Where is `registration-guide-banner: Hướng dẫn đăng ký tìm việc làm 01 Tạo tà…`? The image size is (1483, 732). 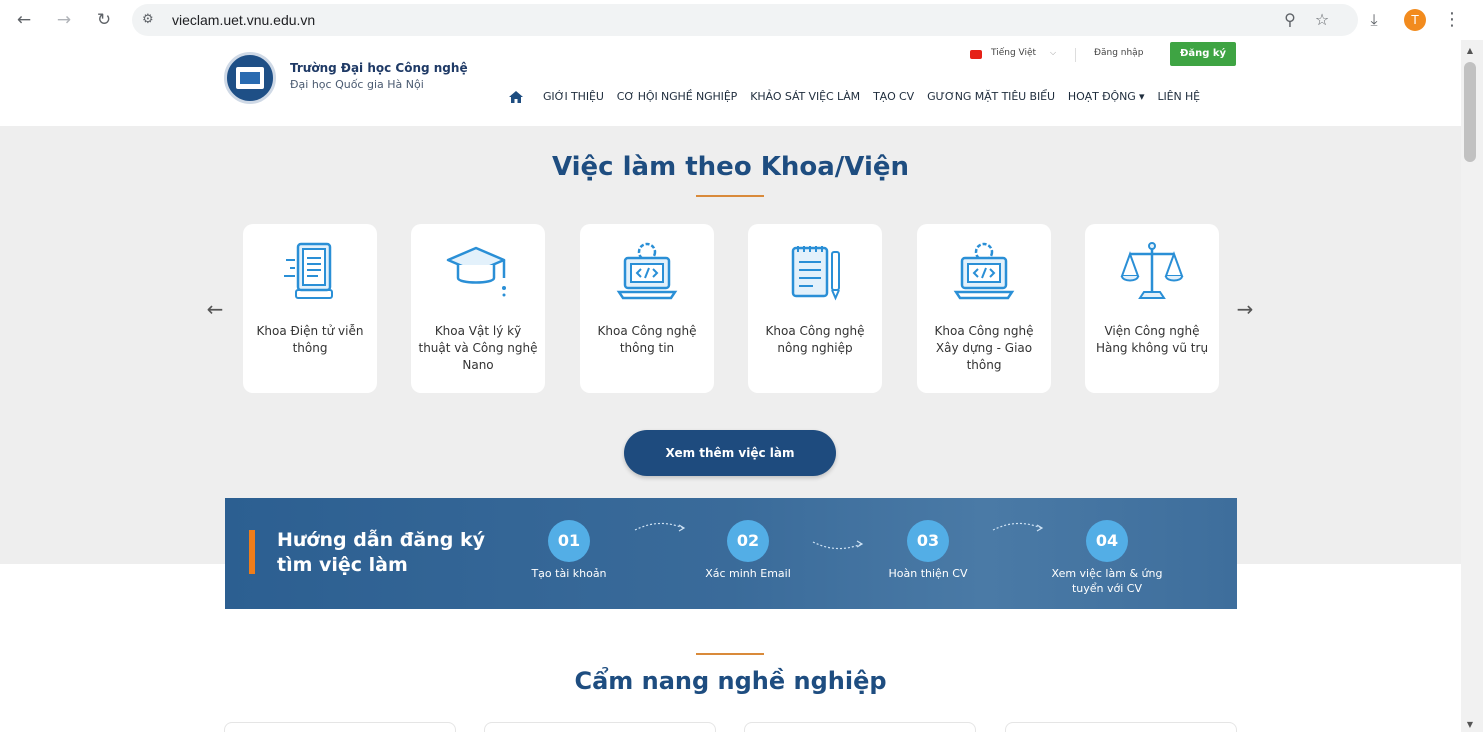
registration-guide-banner: Hướng dẫn đăng ký tìm việc làm 01 Tạo tà… is located at coordinates (731, 553).